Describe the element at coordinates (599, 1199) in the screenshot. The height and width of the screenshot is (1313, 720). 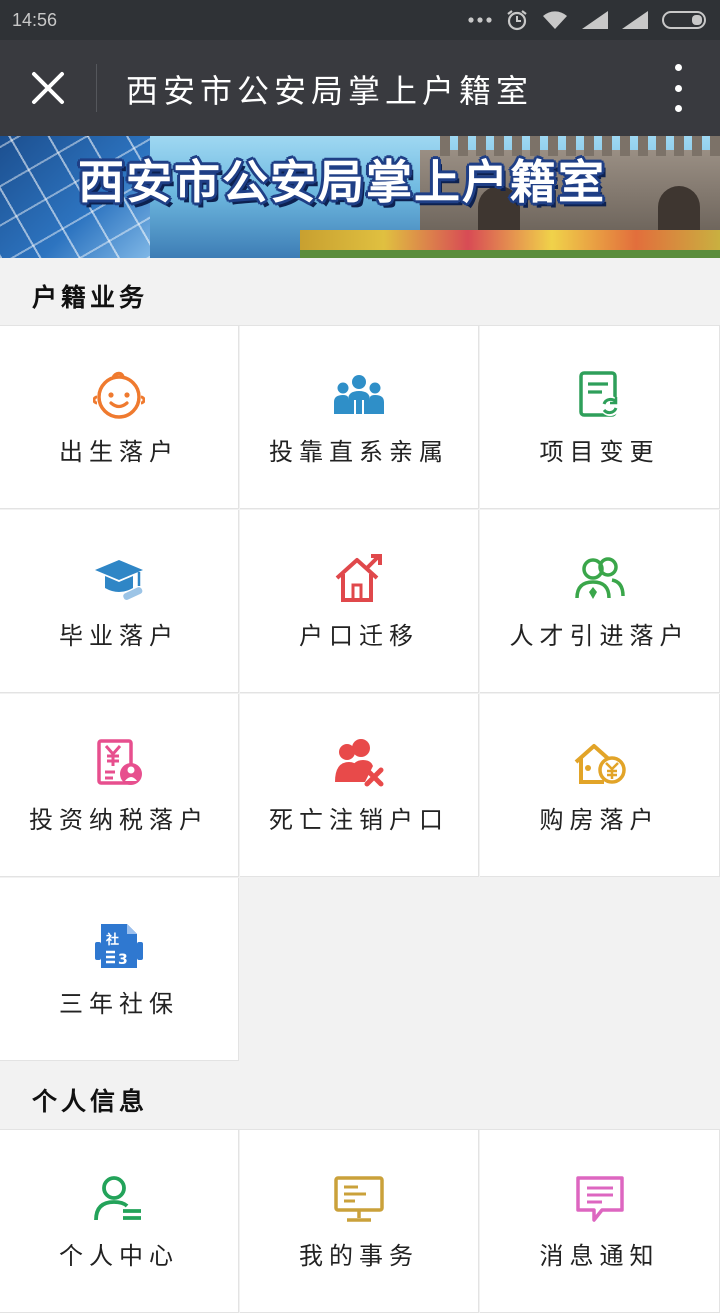
I see `message-icon` at that location.